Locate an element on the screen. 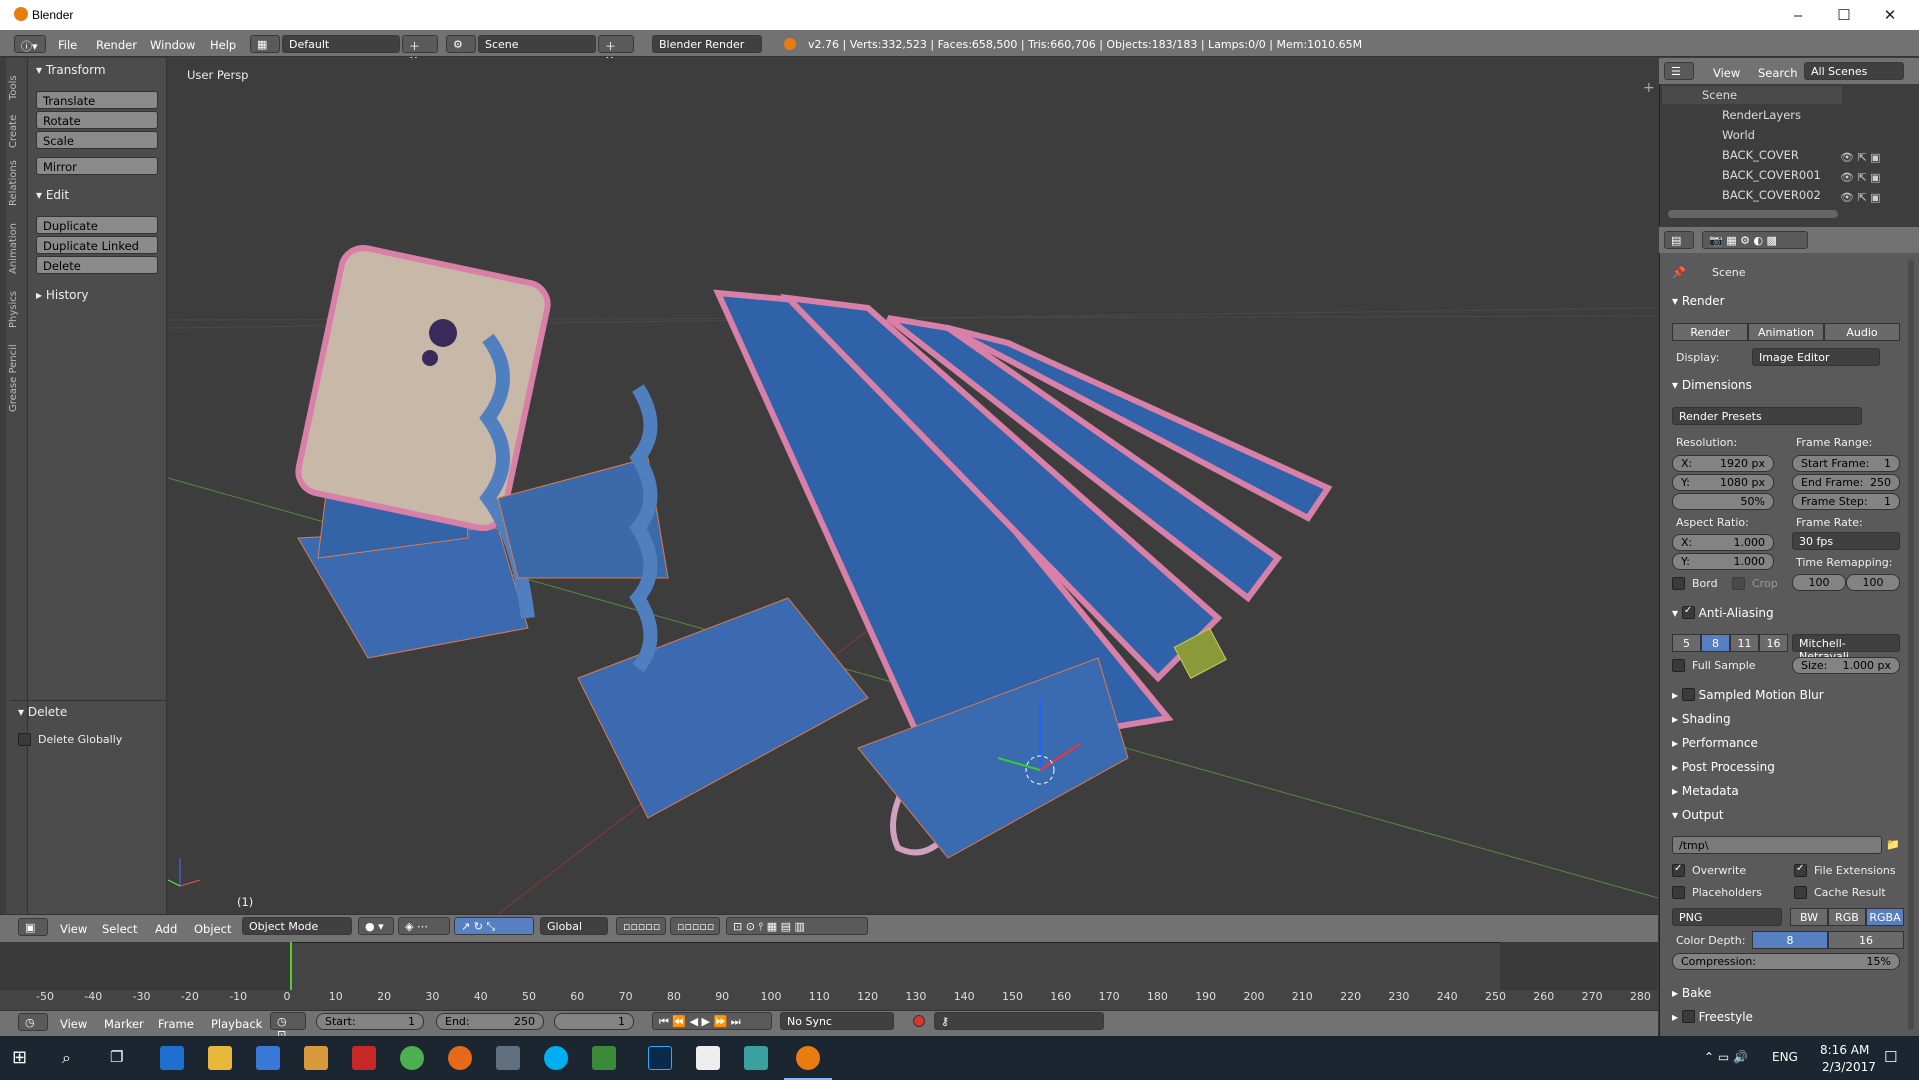 Image resolution: width=1919 pixels, height=1080 pixels. sync-mode-select: No Sync is located at coordinates (837, 1021).